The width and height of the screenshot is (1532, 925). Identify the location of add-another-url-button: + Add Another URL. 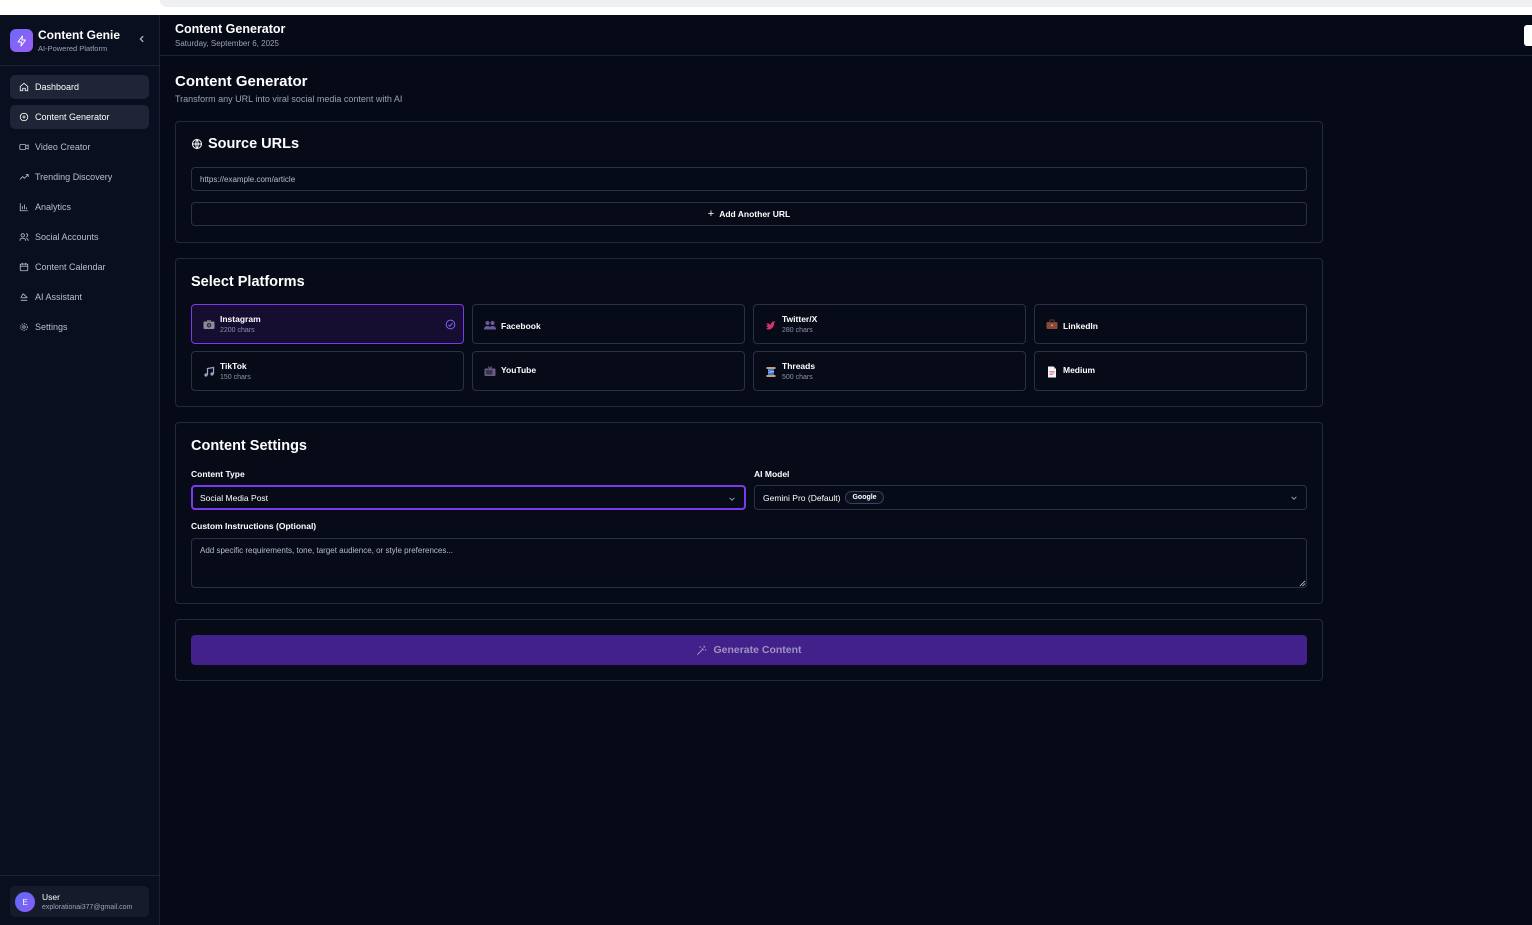
(749, 214).